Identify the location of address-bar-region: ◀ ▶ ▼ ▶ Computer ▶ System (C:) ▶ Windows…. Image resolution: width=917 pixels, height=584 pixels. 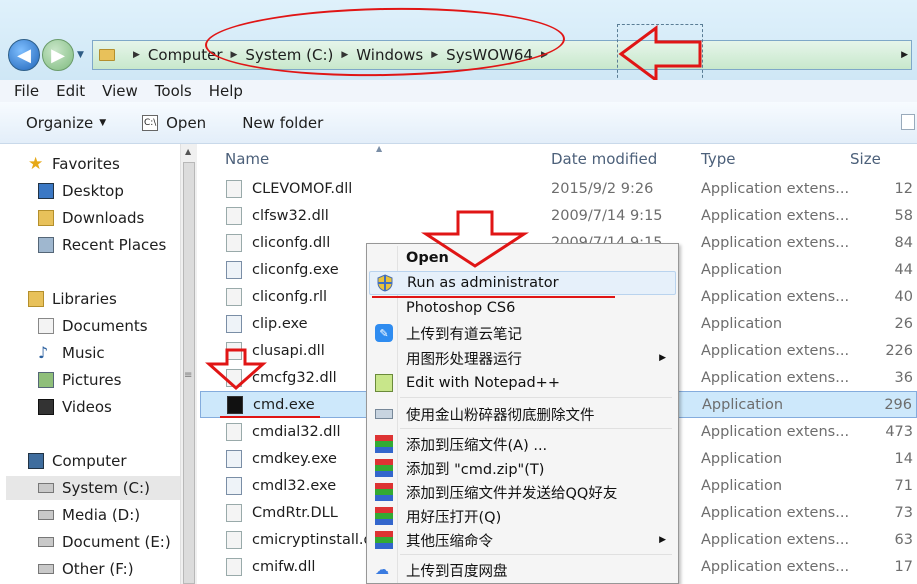
(458, 41).